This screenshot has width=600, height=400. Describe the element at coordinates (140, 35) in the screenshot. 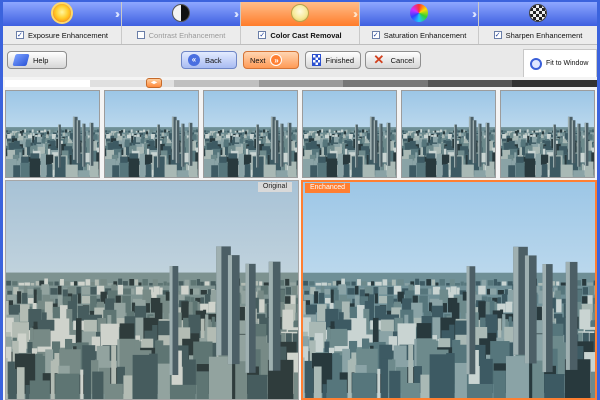

I see `step-checkbox` at that location.